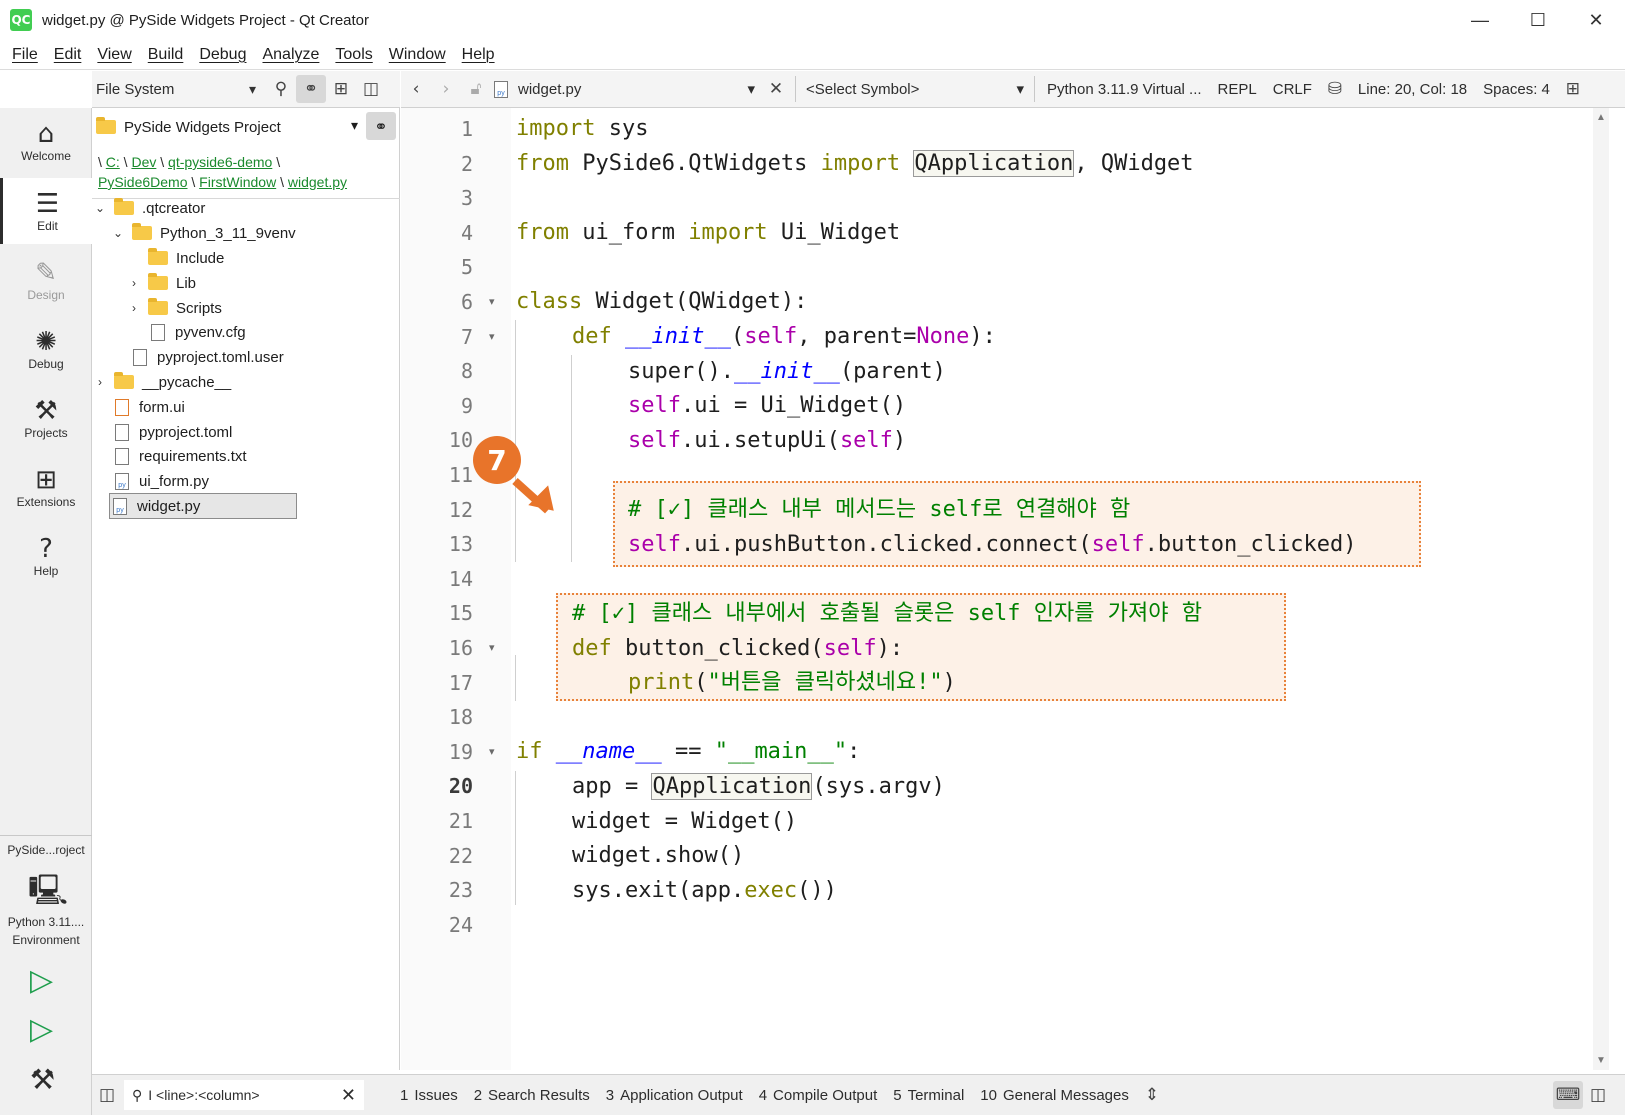 This screenshot has height=1115, width=1625. Describe the element at coordinates (176, 89) in the screenshot. I see `sidebar-view-select: File System` at that location.